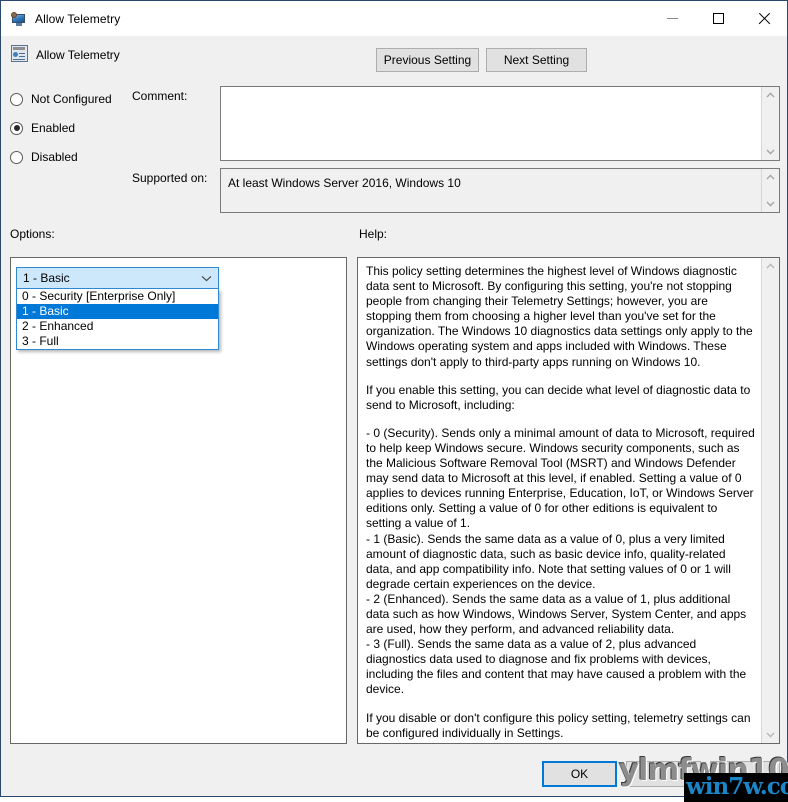  I want to click on telemetry-level-value: 1 - Basic, so click(46, 278).